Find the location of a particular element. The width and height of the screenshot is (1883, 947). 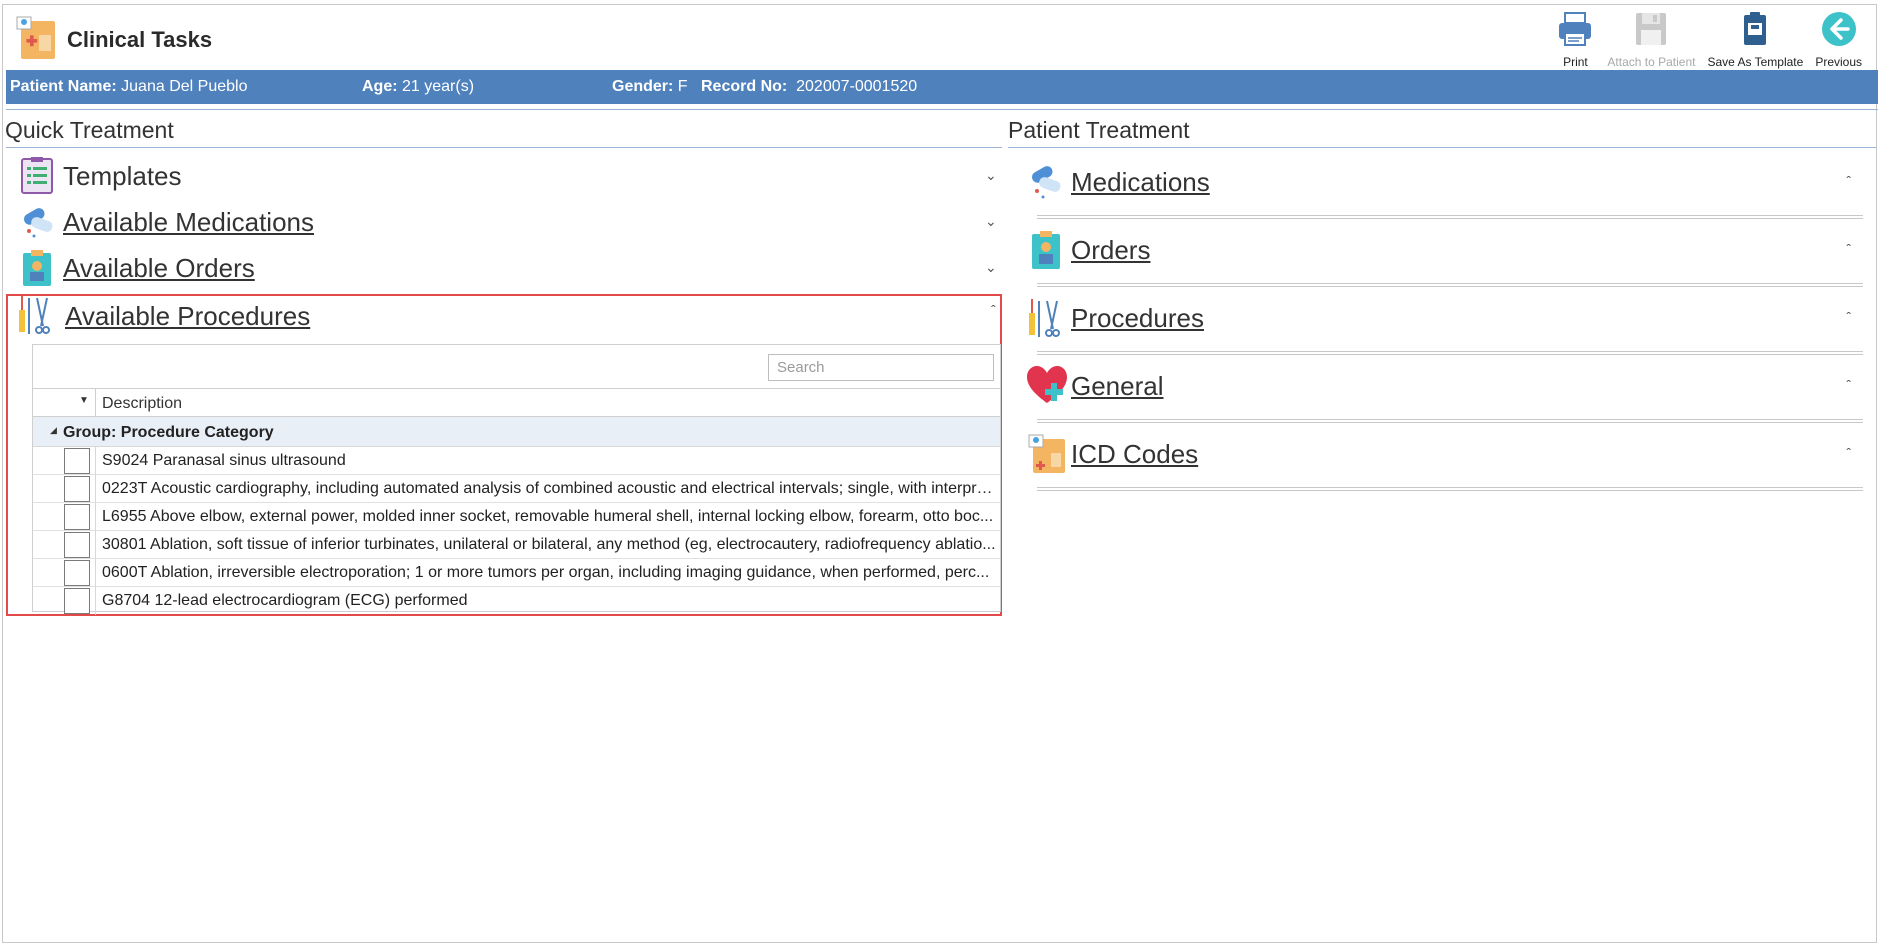

patient-record-no: Record No: 202007-0001520 is located at coordinates (809, 86).